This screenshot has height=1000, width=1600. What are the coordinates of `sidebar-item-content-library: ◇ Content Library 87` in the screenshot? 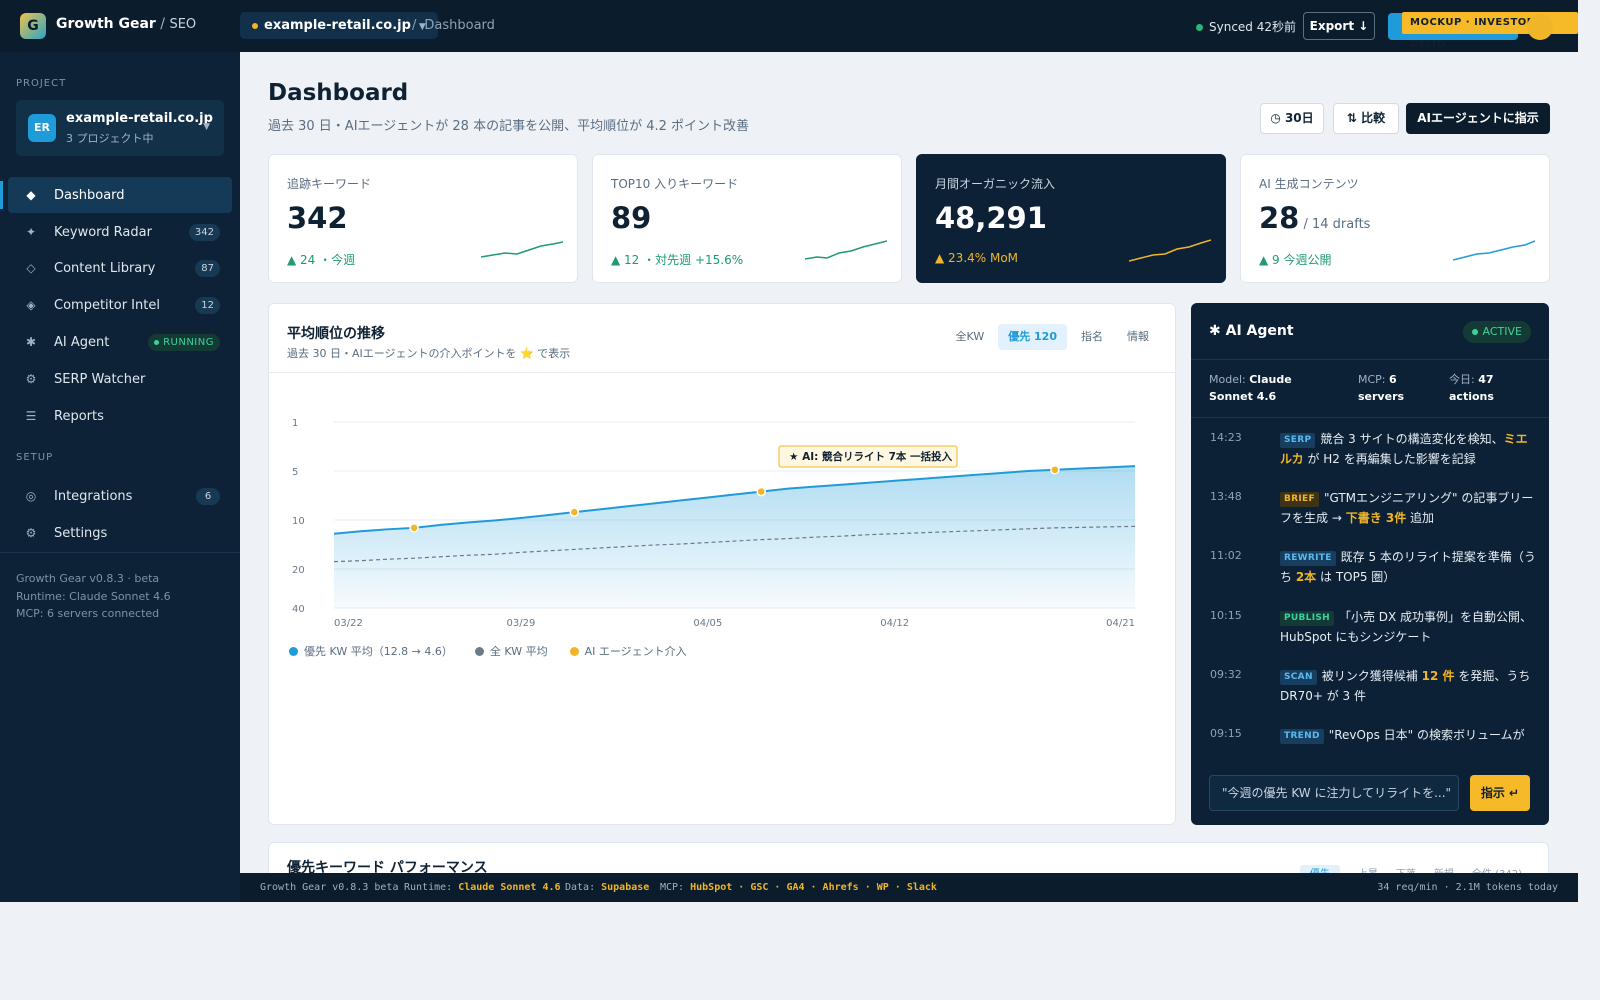 It's located at (120, 268).